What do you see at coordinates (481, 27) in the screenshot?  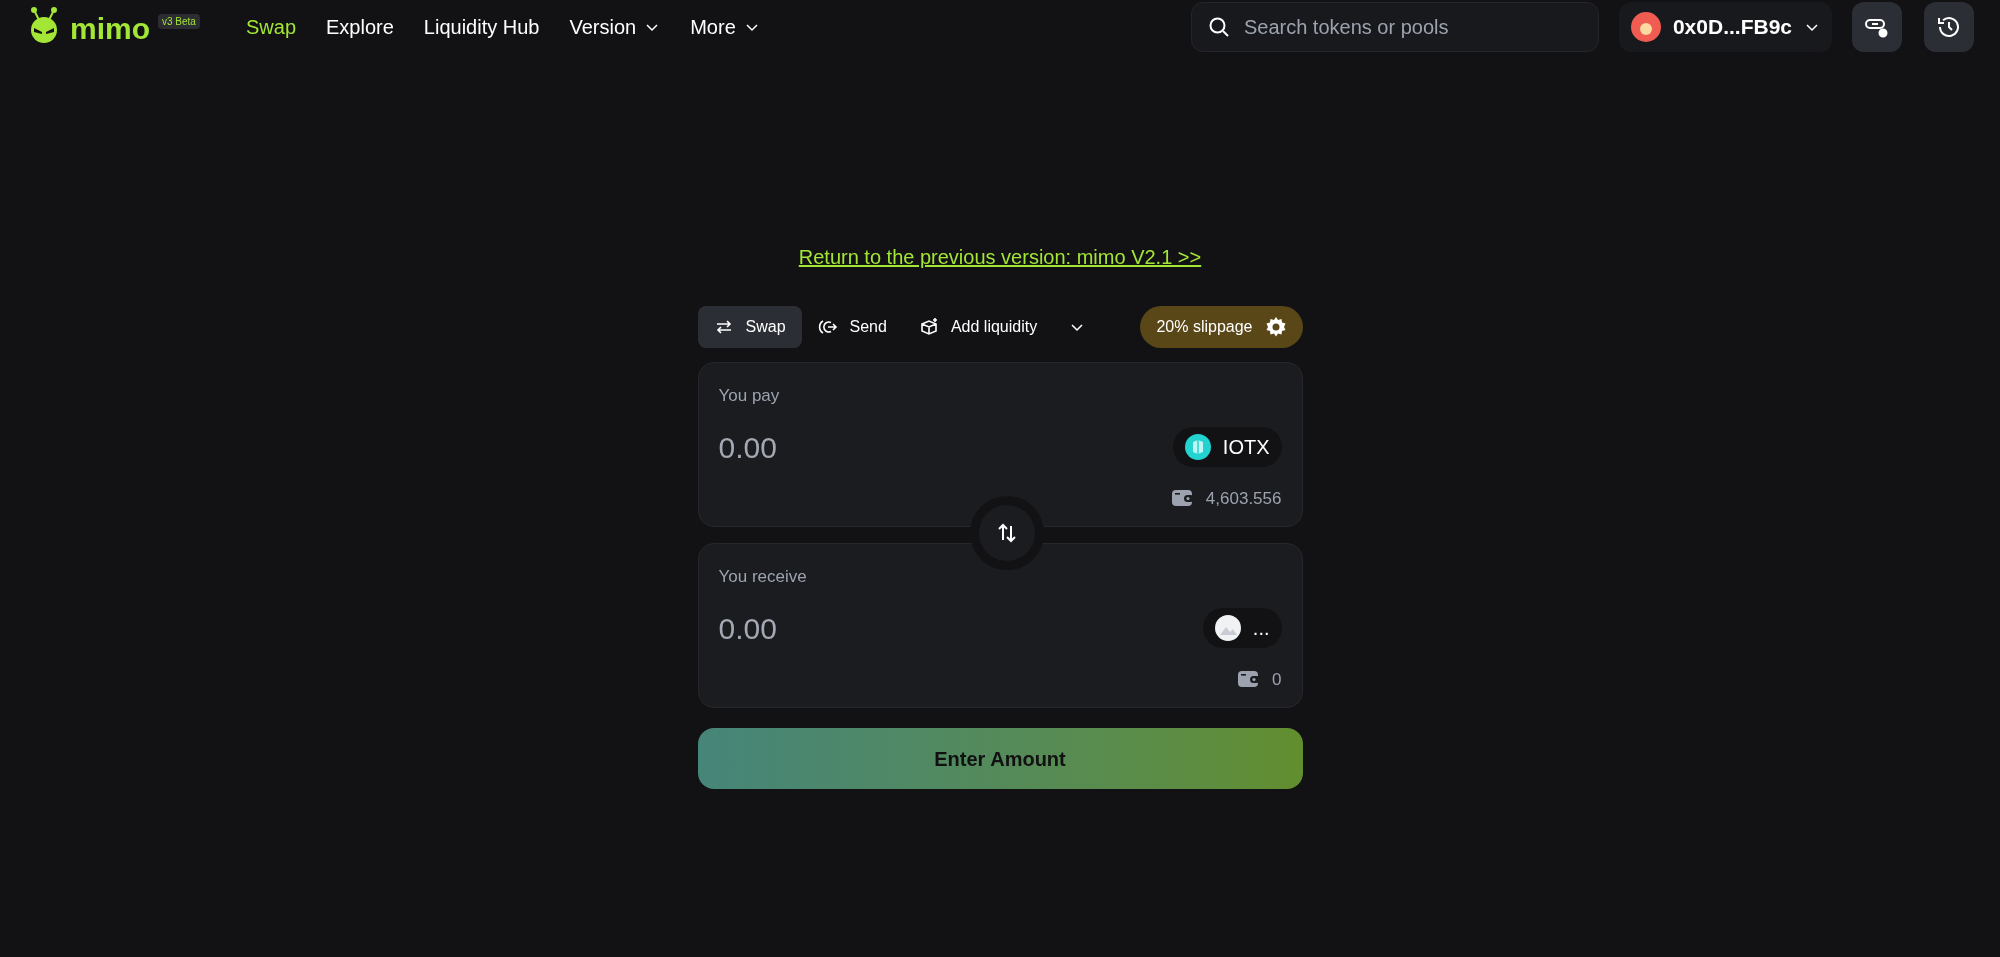 I see `nav-link: Liquidity Hub` at bounding box center [481, 27].